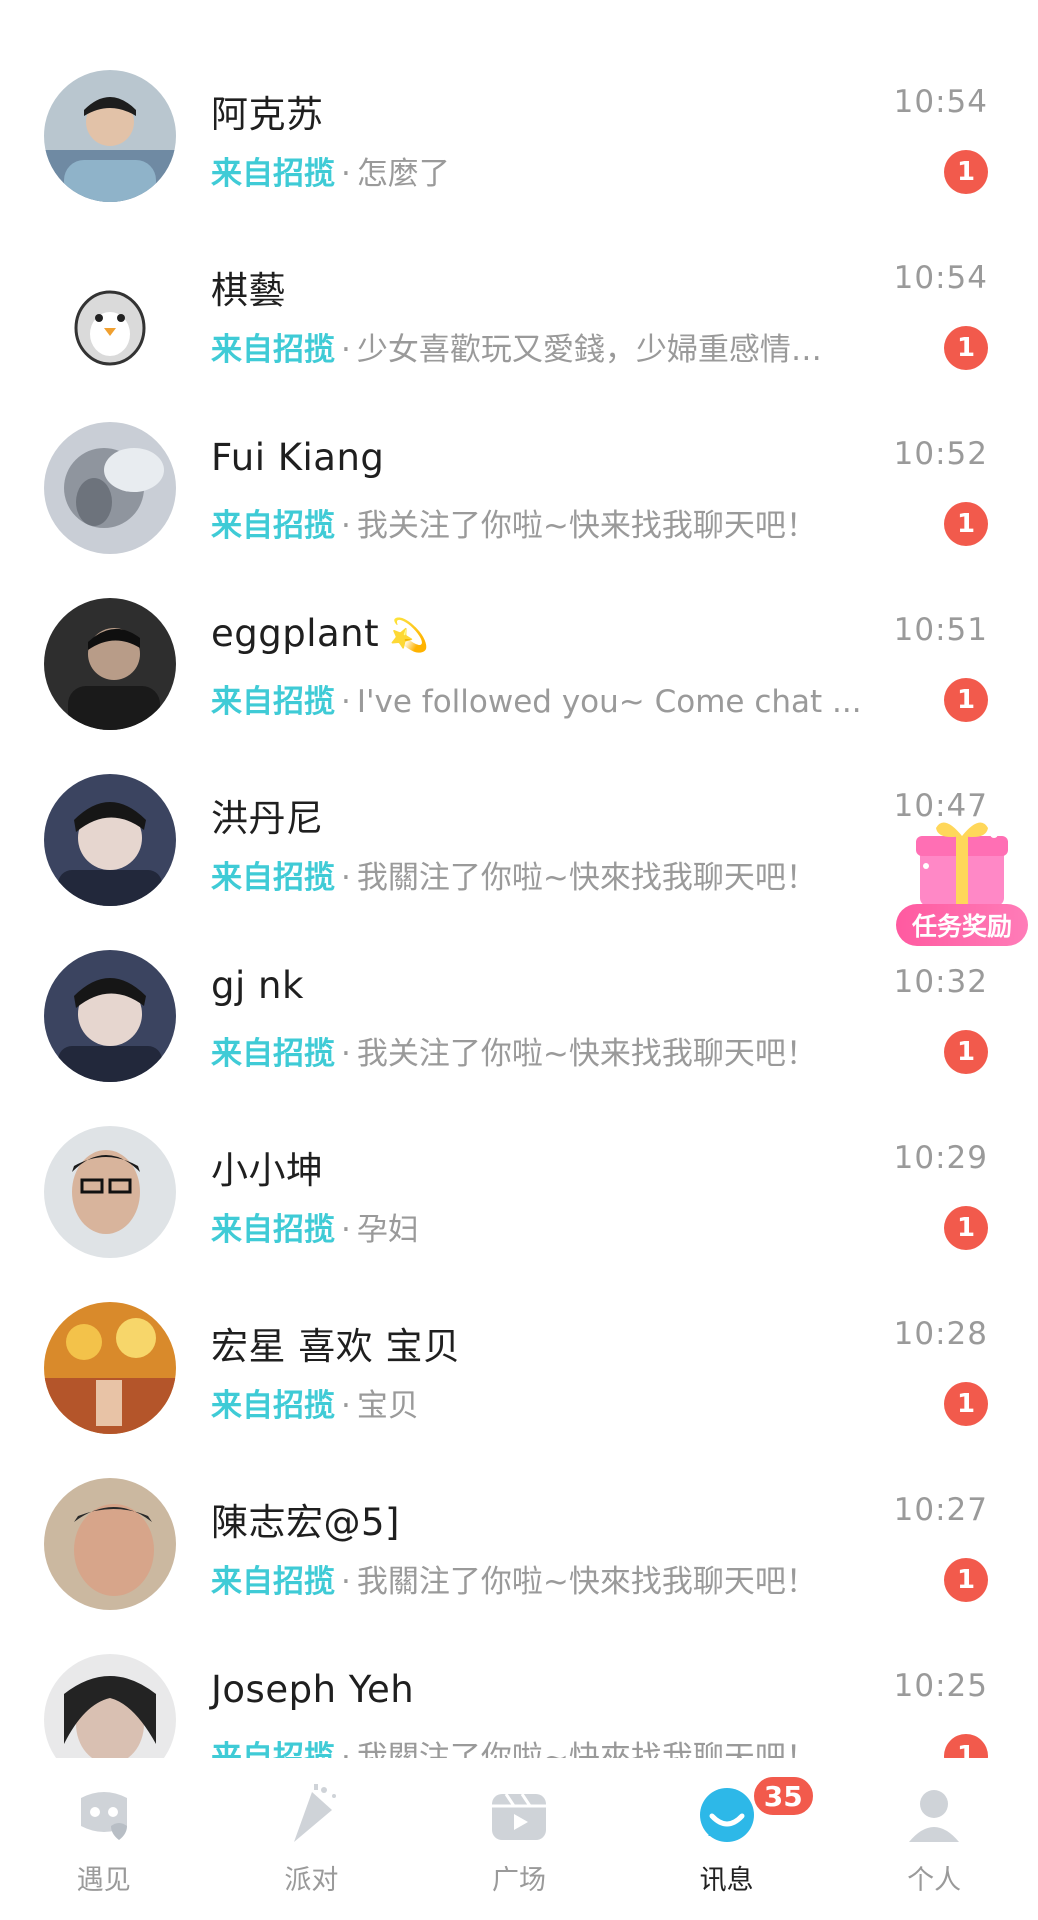 This screenshot has width=1038, height=1920. Describe the element at coordinates (940, 1510) in the screenshot. I see `message-time: 10:27` at that location.